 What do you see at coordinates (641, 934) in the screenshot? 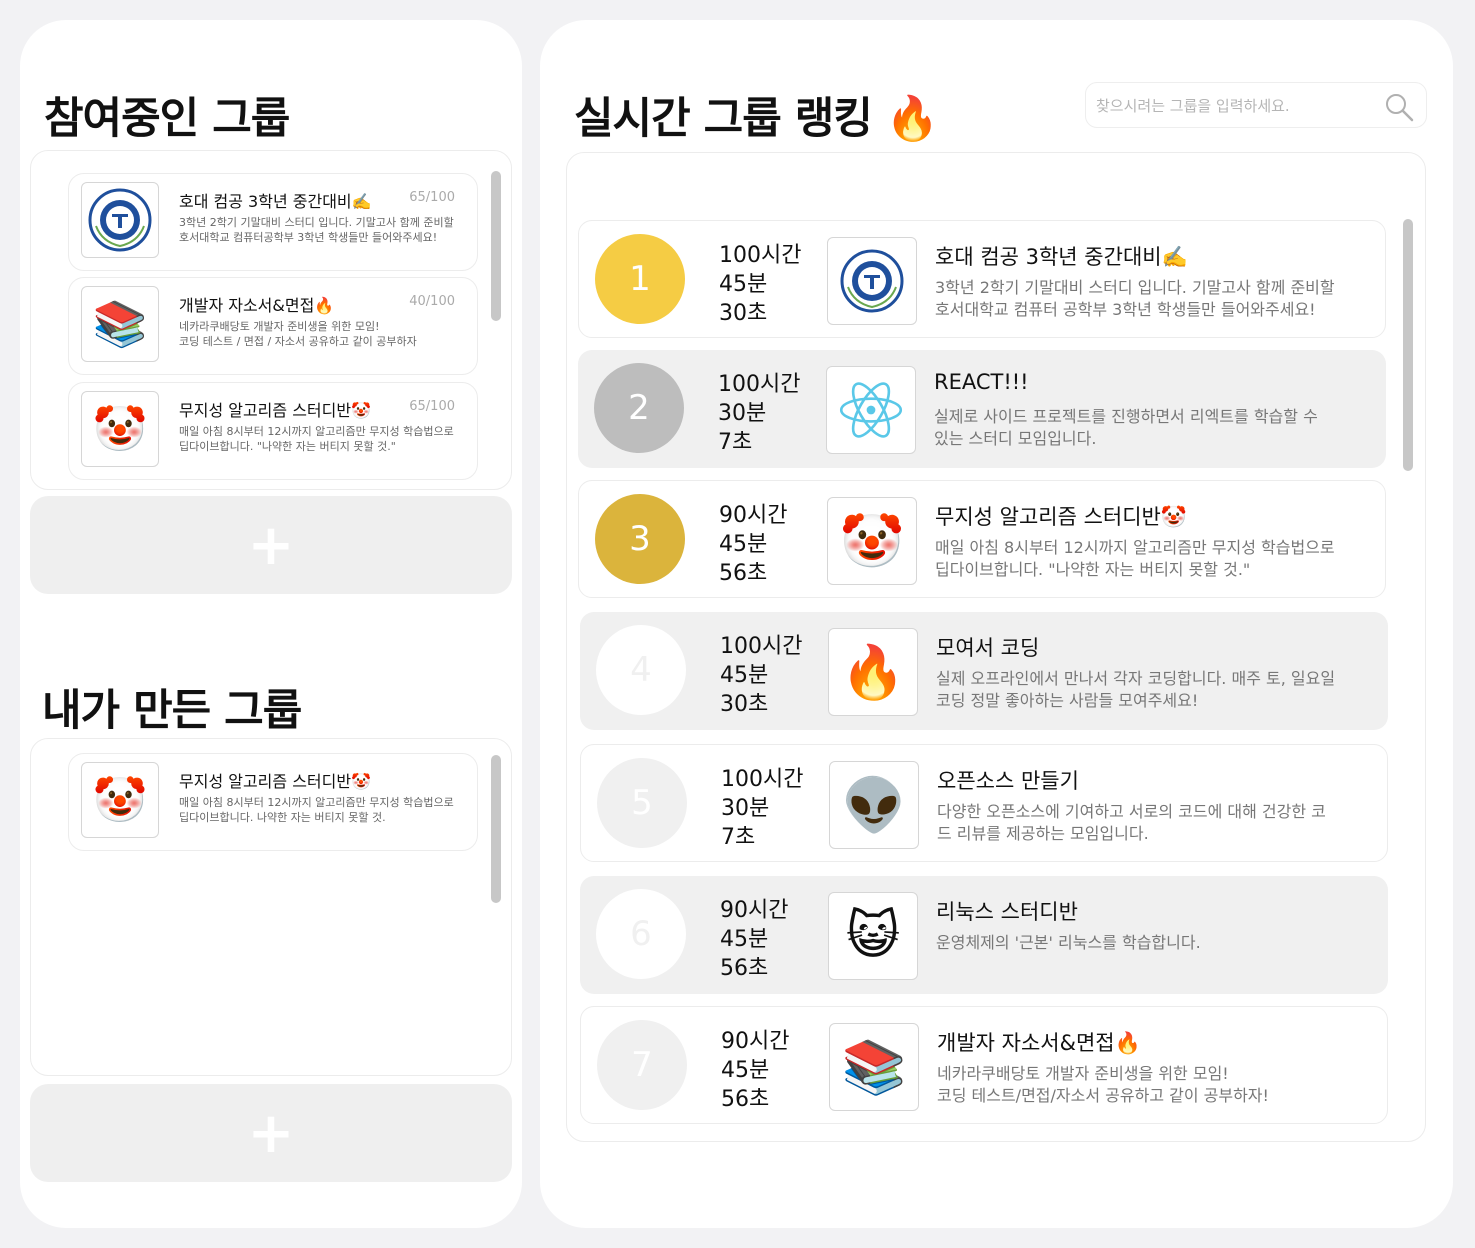
I see `rank-badge: 6` at bounding box center [641, 934].